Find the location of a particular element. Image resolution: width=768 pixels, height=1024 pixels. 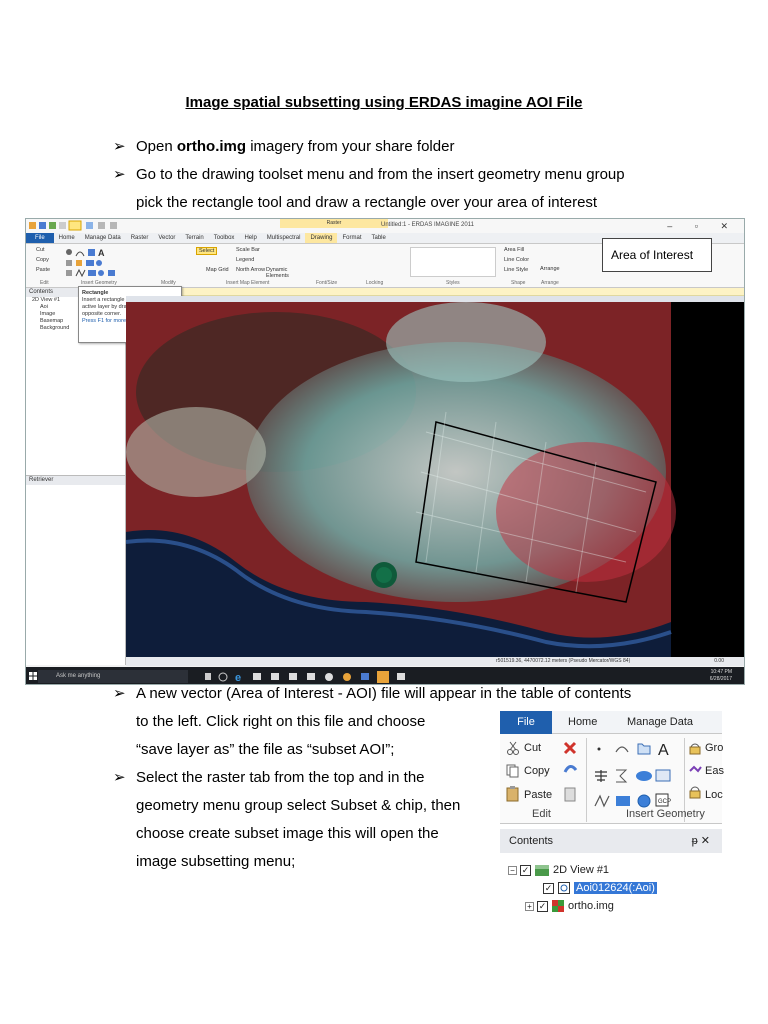

tree-row-ortho-img: + ✓ ortho.img is located at coordinates (569, 906).